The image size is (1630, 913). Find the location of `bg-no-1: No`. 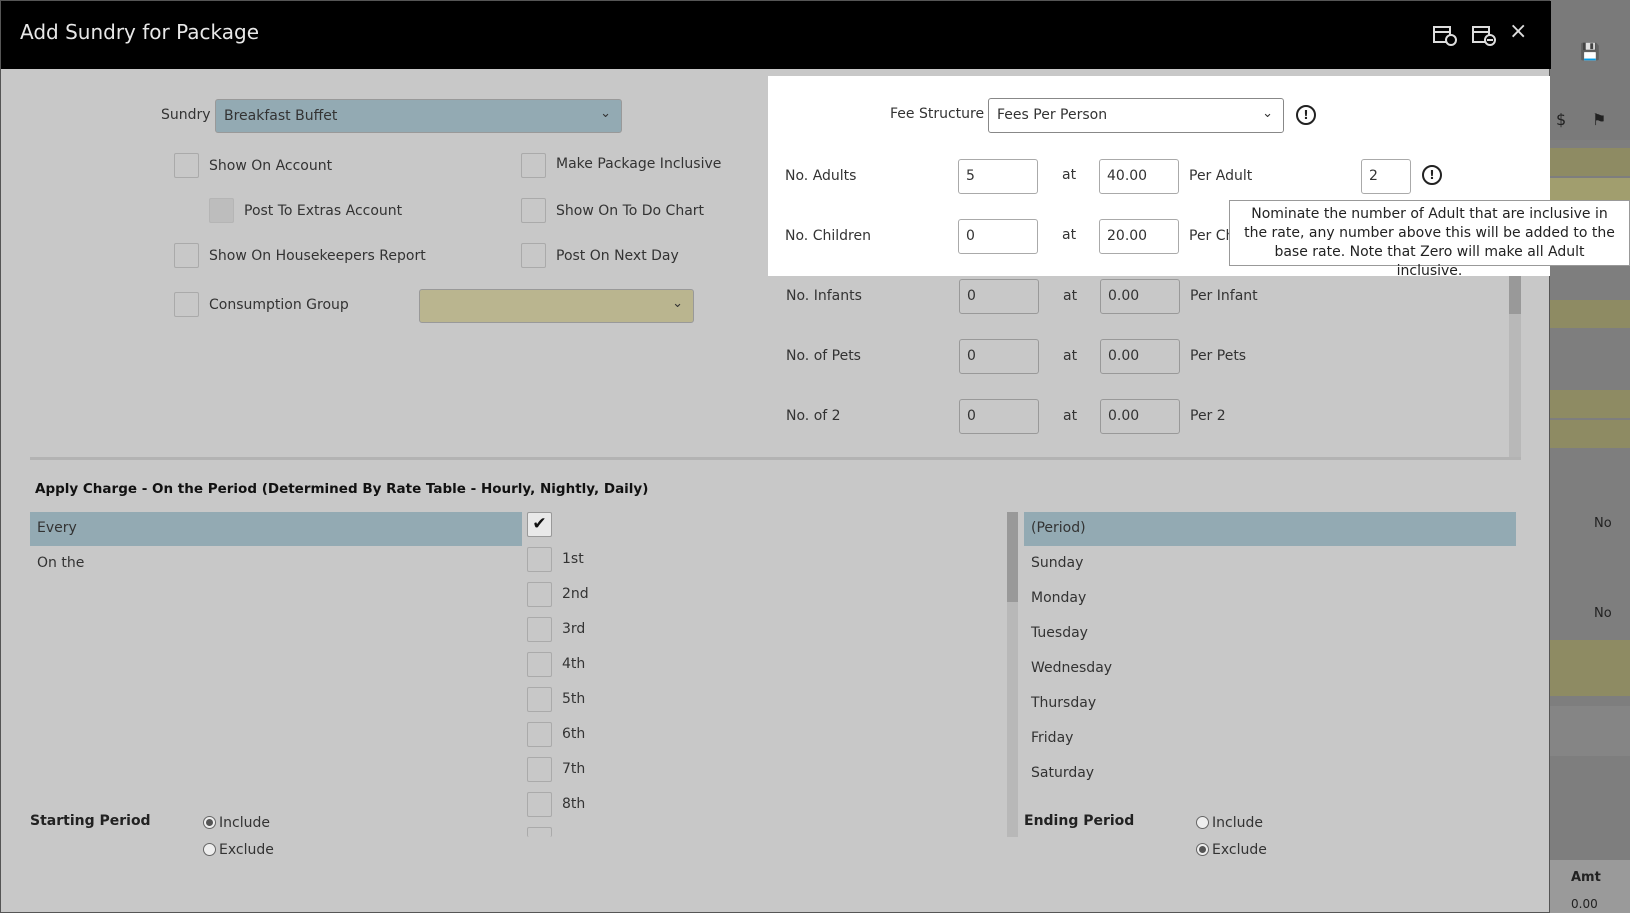

bg-no-1: No is located at coordinates (1603, 523).